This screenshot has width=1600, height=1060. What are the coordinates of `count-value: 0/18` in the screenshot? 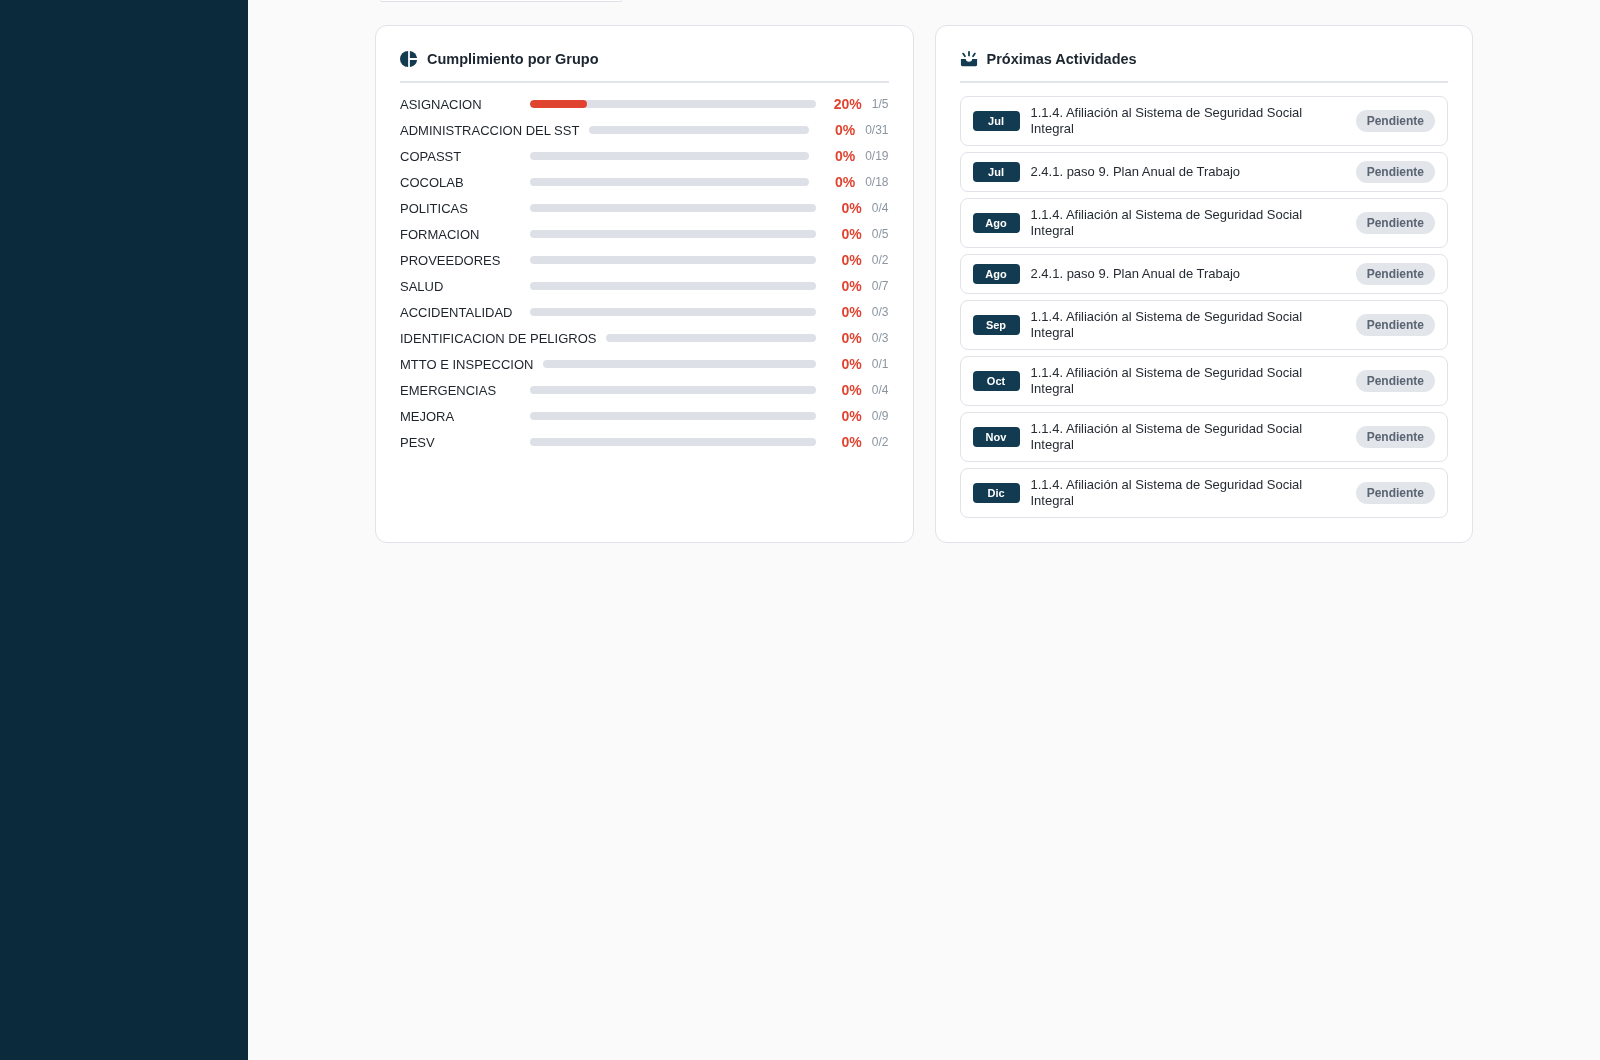 It's located at (877, 182).